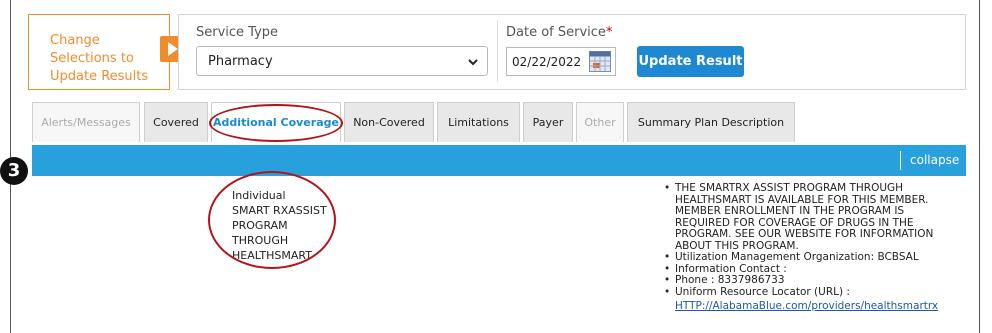 Image resolution: width=992 pixels, height=333 pixels. Describe the element at coordinates (260, 240) in the screenshot. I see `program-line: THROUGH` at that location.